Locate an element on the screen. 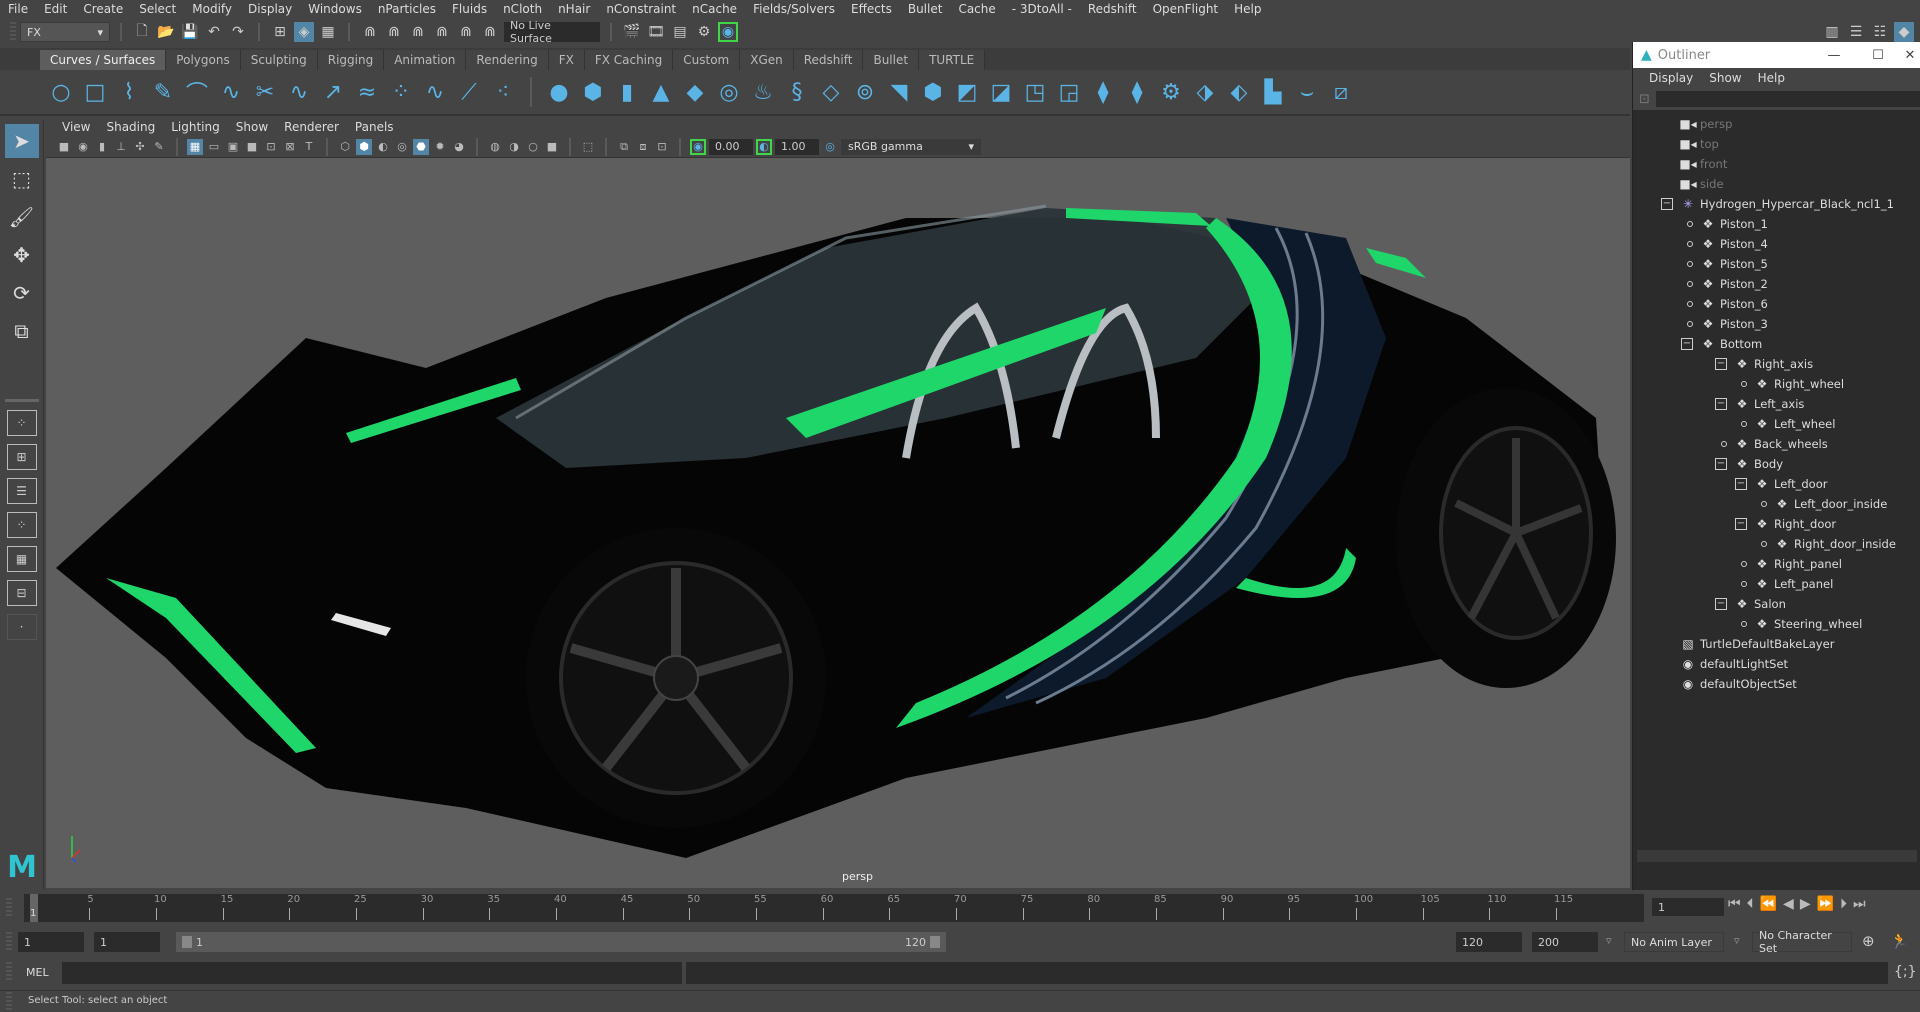  xray-icon: ⧉ is located at coordinates (624, 147).